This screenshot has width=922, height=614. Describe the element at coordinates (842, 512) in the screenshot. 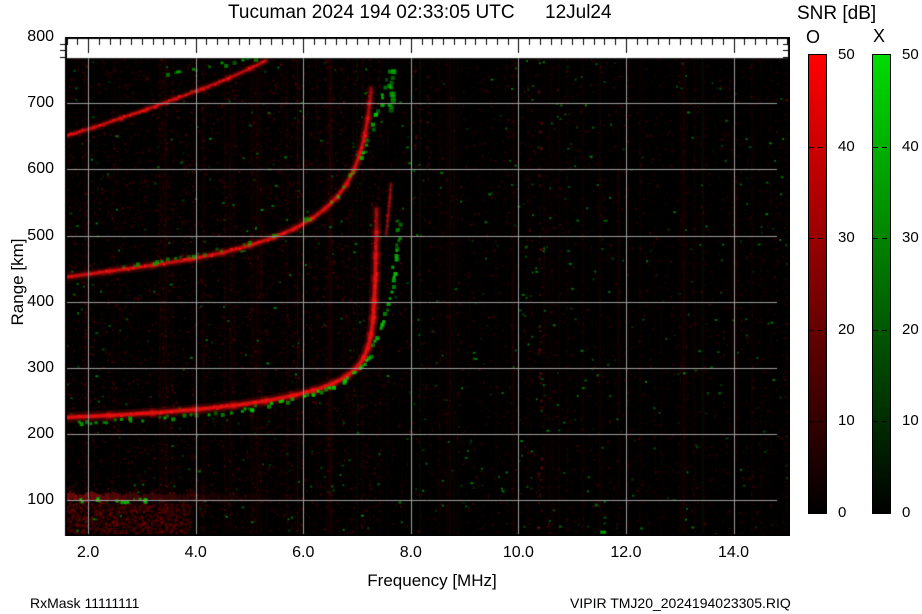

I see `o-colorbar-tick-label: 0` at that location.